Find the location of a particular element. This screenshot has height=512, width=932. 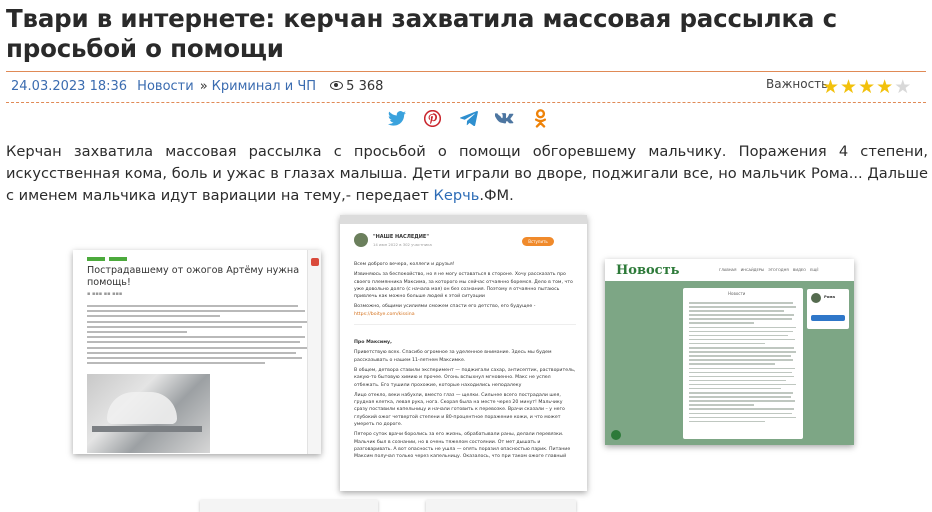

fundraiser-text is located at coordinates (198, 336).